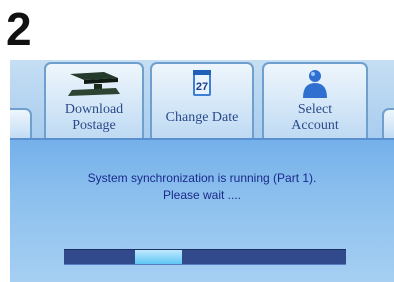  I want to click on tab-change-date: 27 Change Date, so click(202, 102).